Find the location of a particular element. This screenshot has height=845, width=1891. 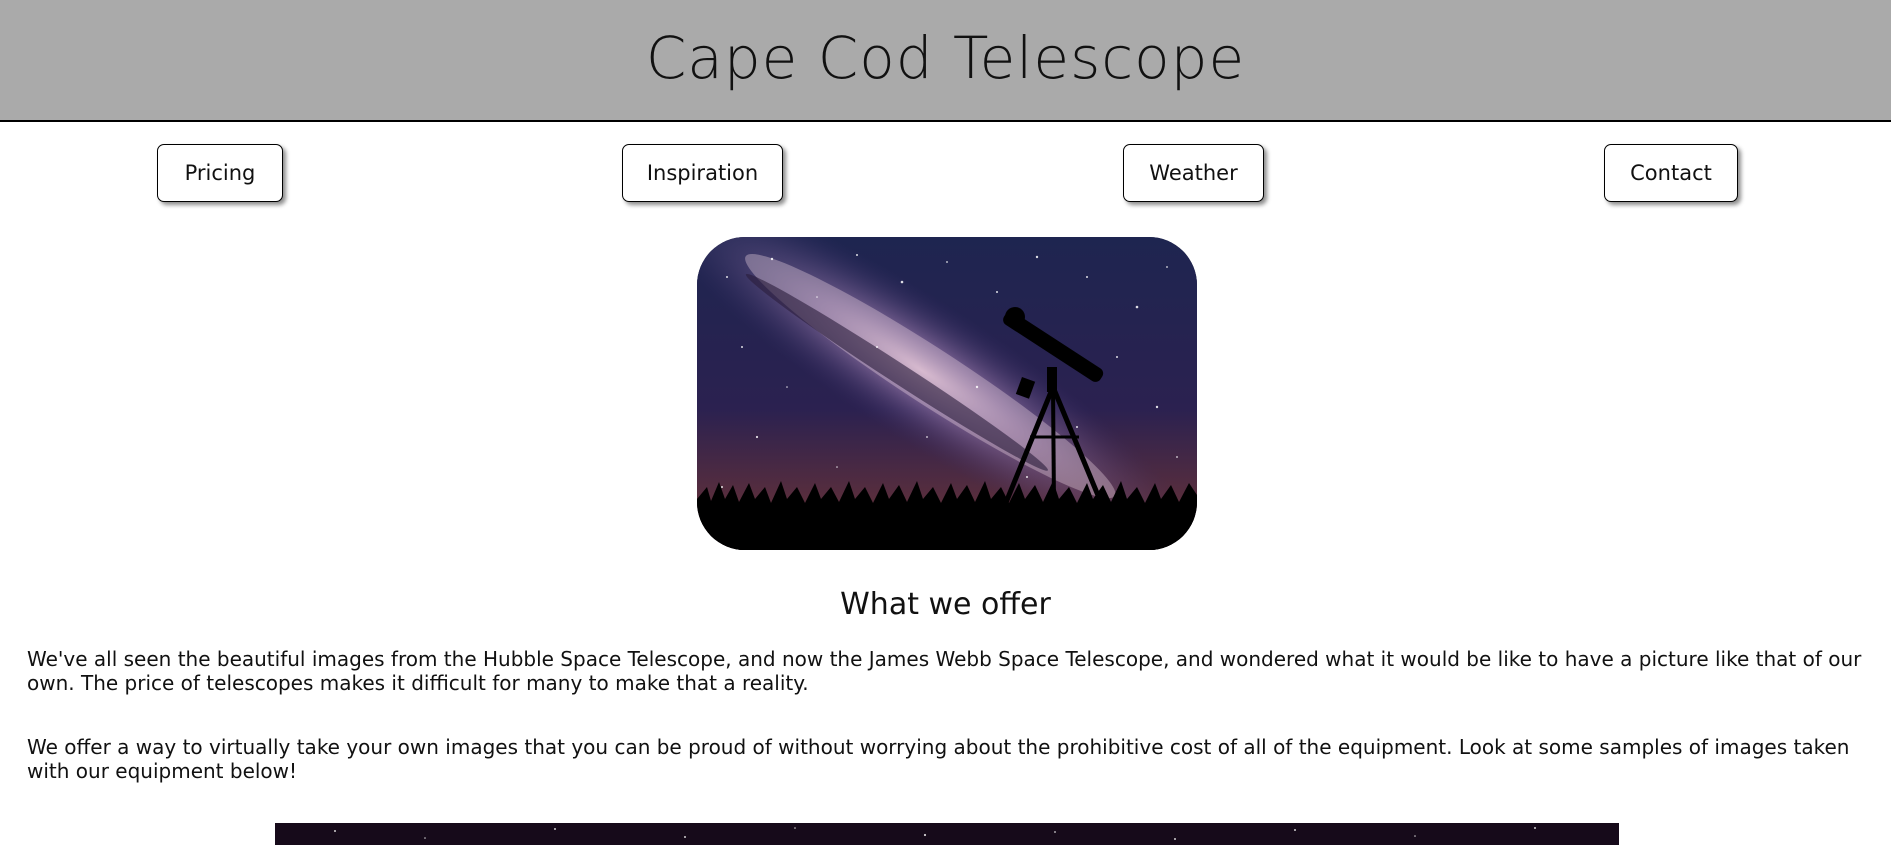

what-we-offer-heading: What we offer is located at coordinates (945, 604).